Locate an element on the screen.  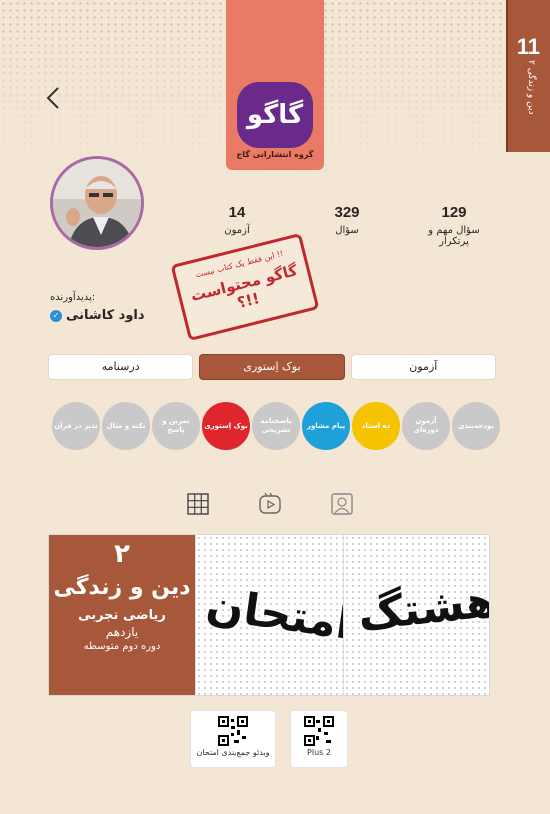
avatar-photo-icon is located at coordinates (97, 203).